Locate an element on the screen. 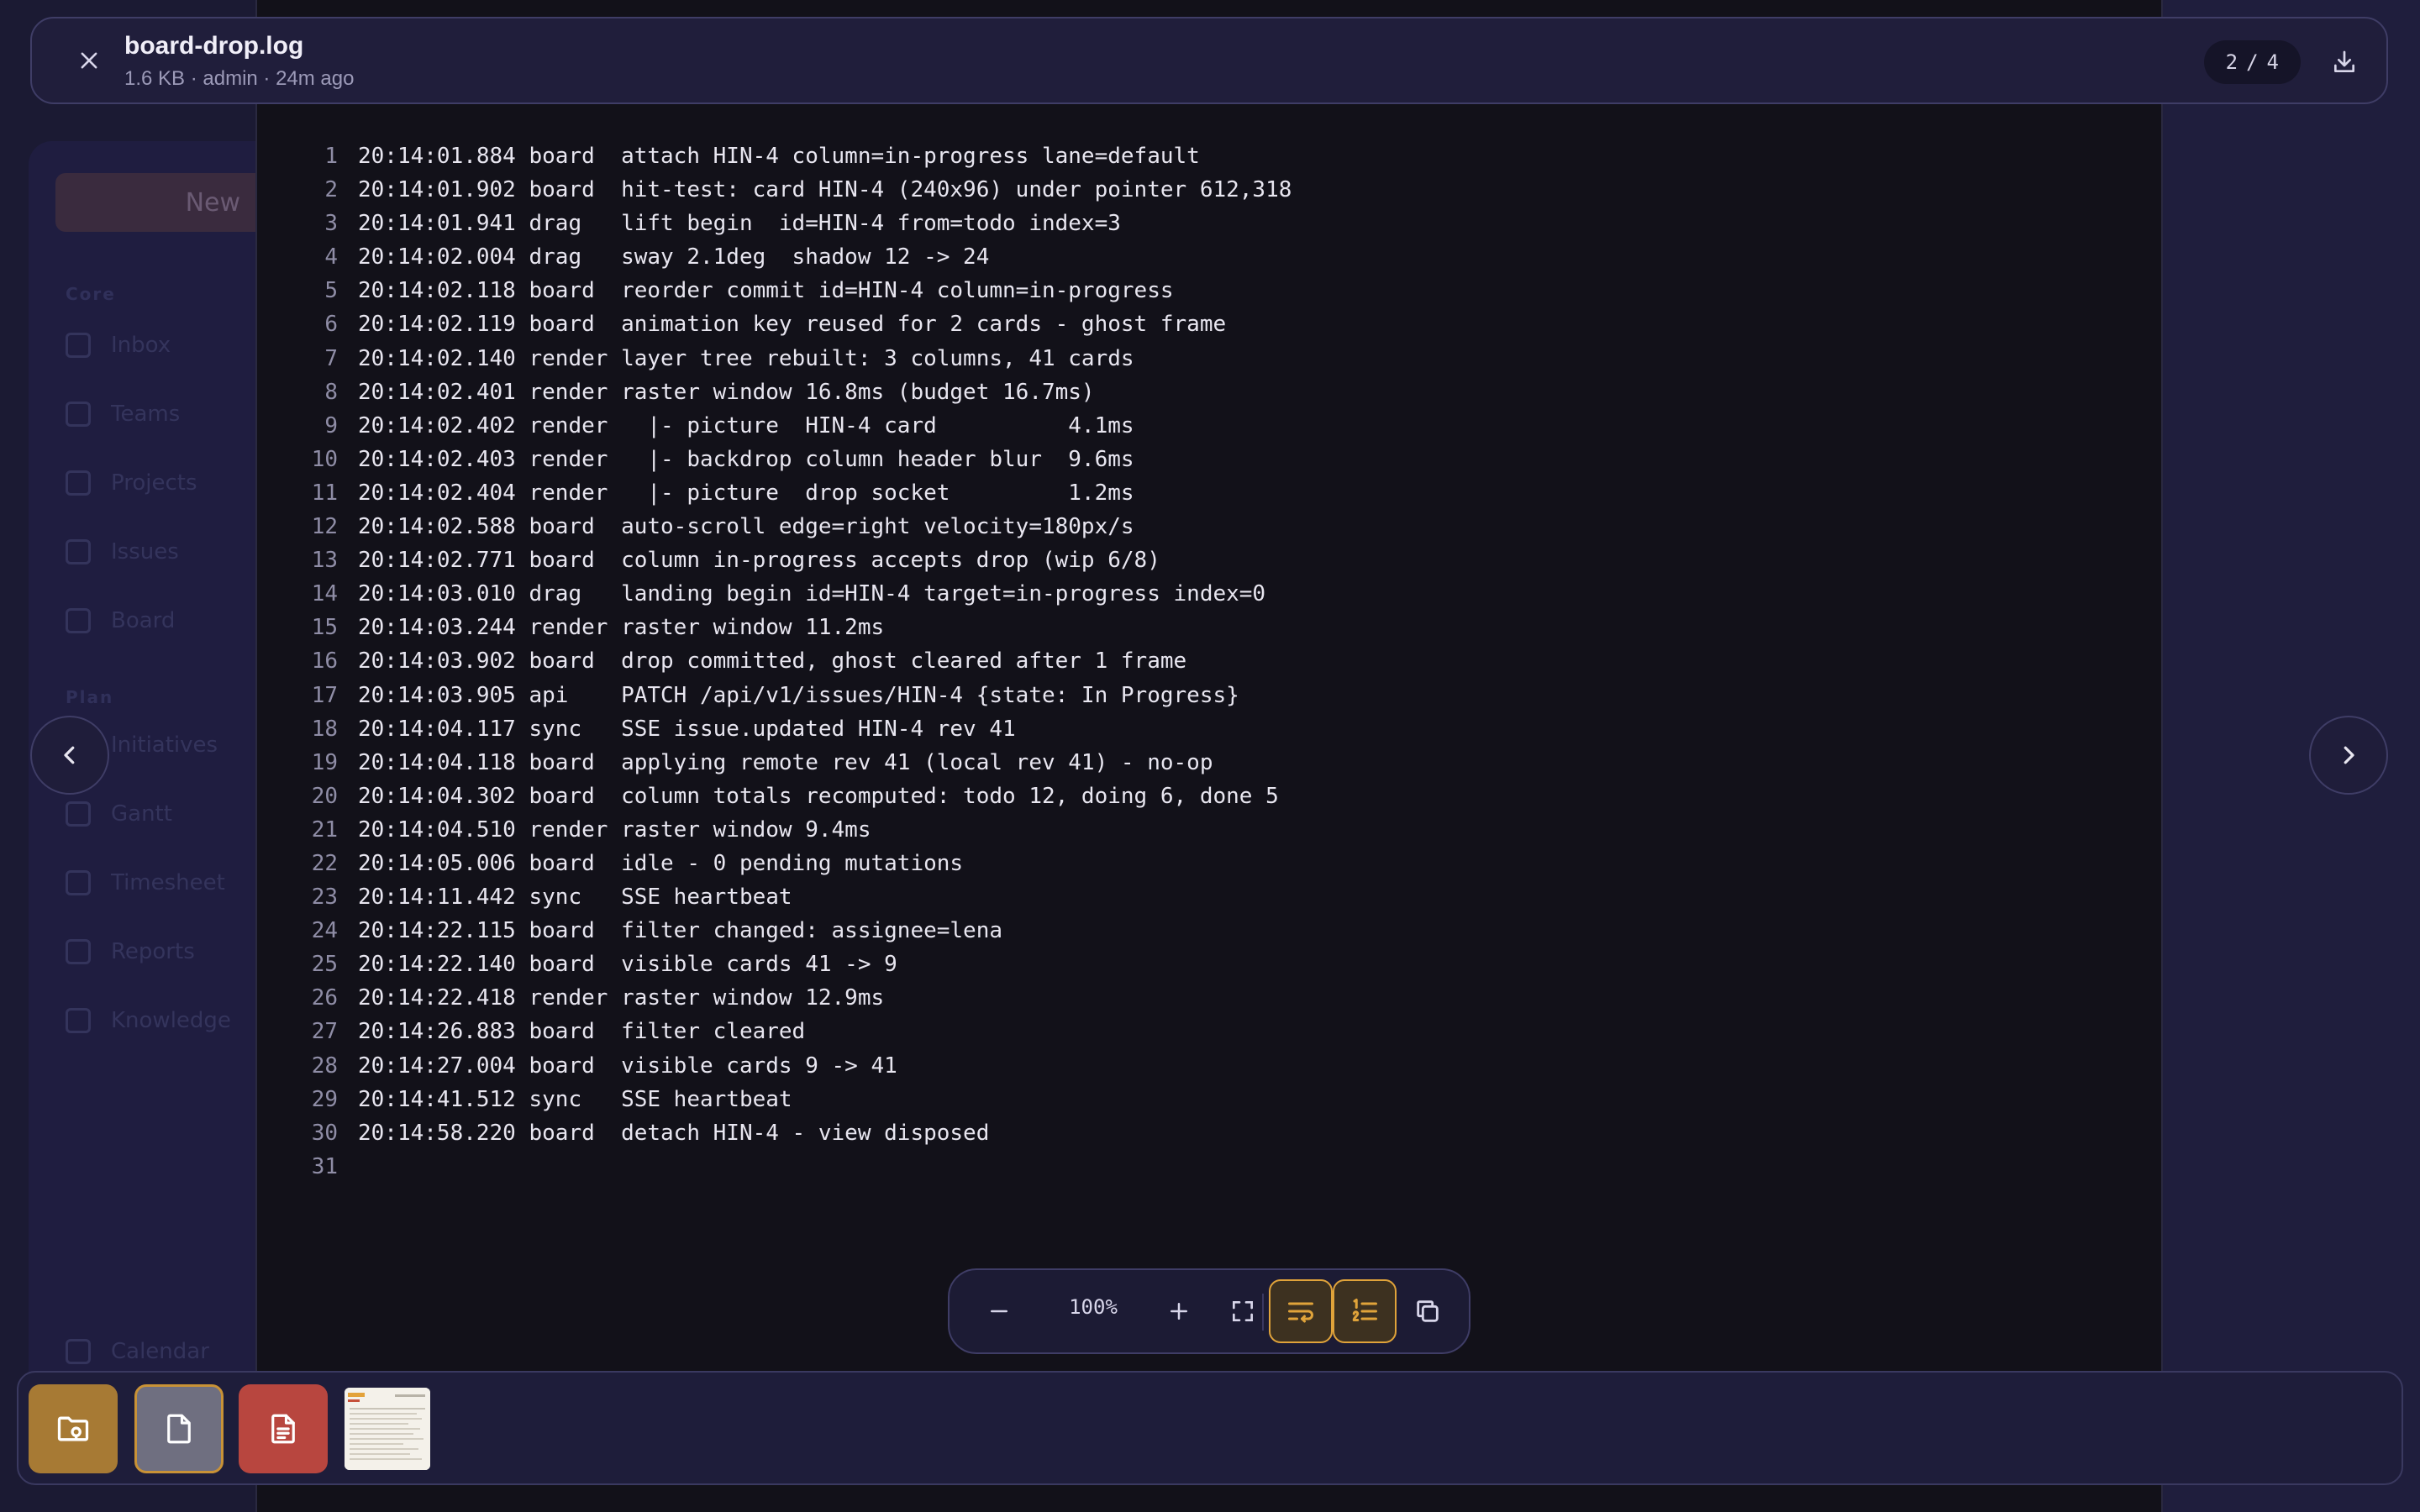 The height and width of the screenshot is (1512, 2420). next-file-button is located at coordinates (2348, 755).